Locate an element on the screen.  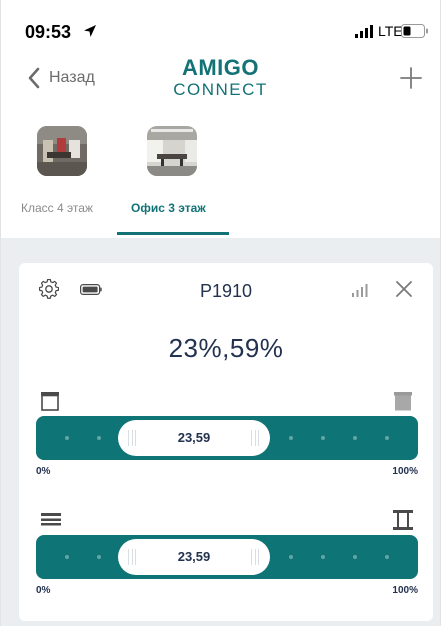
room-tab-office: Офис 3 этаж is located at coordinates (168, 208).